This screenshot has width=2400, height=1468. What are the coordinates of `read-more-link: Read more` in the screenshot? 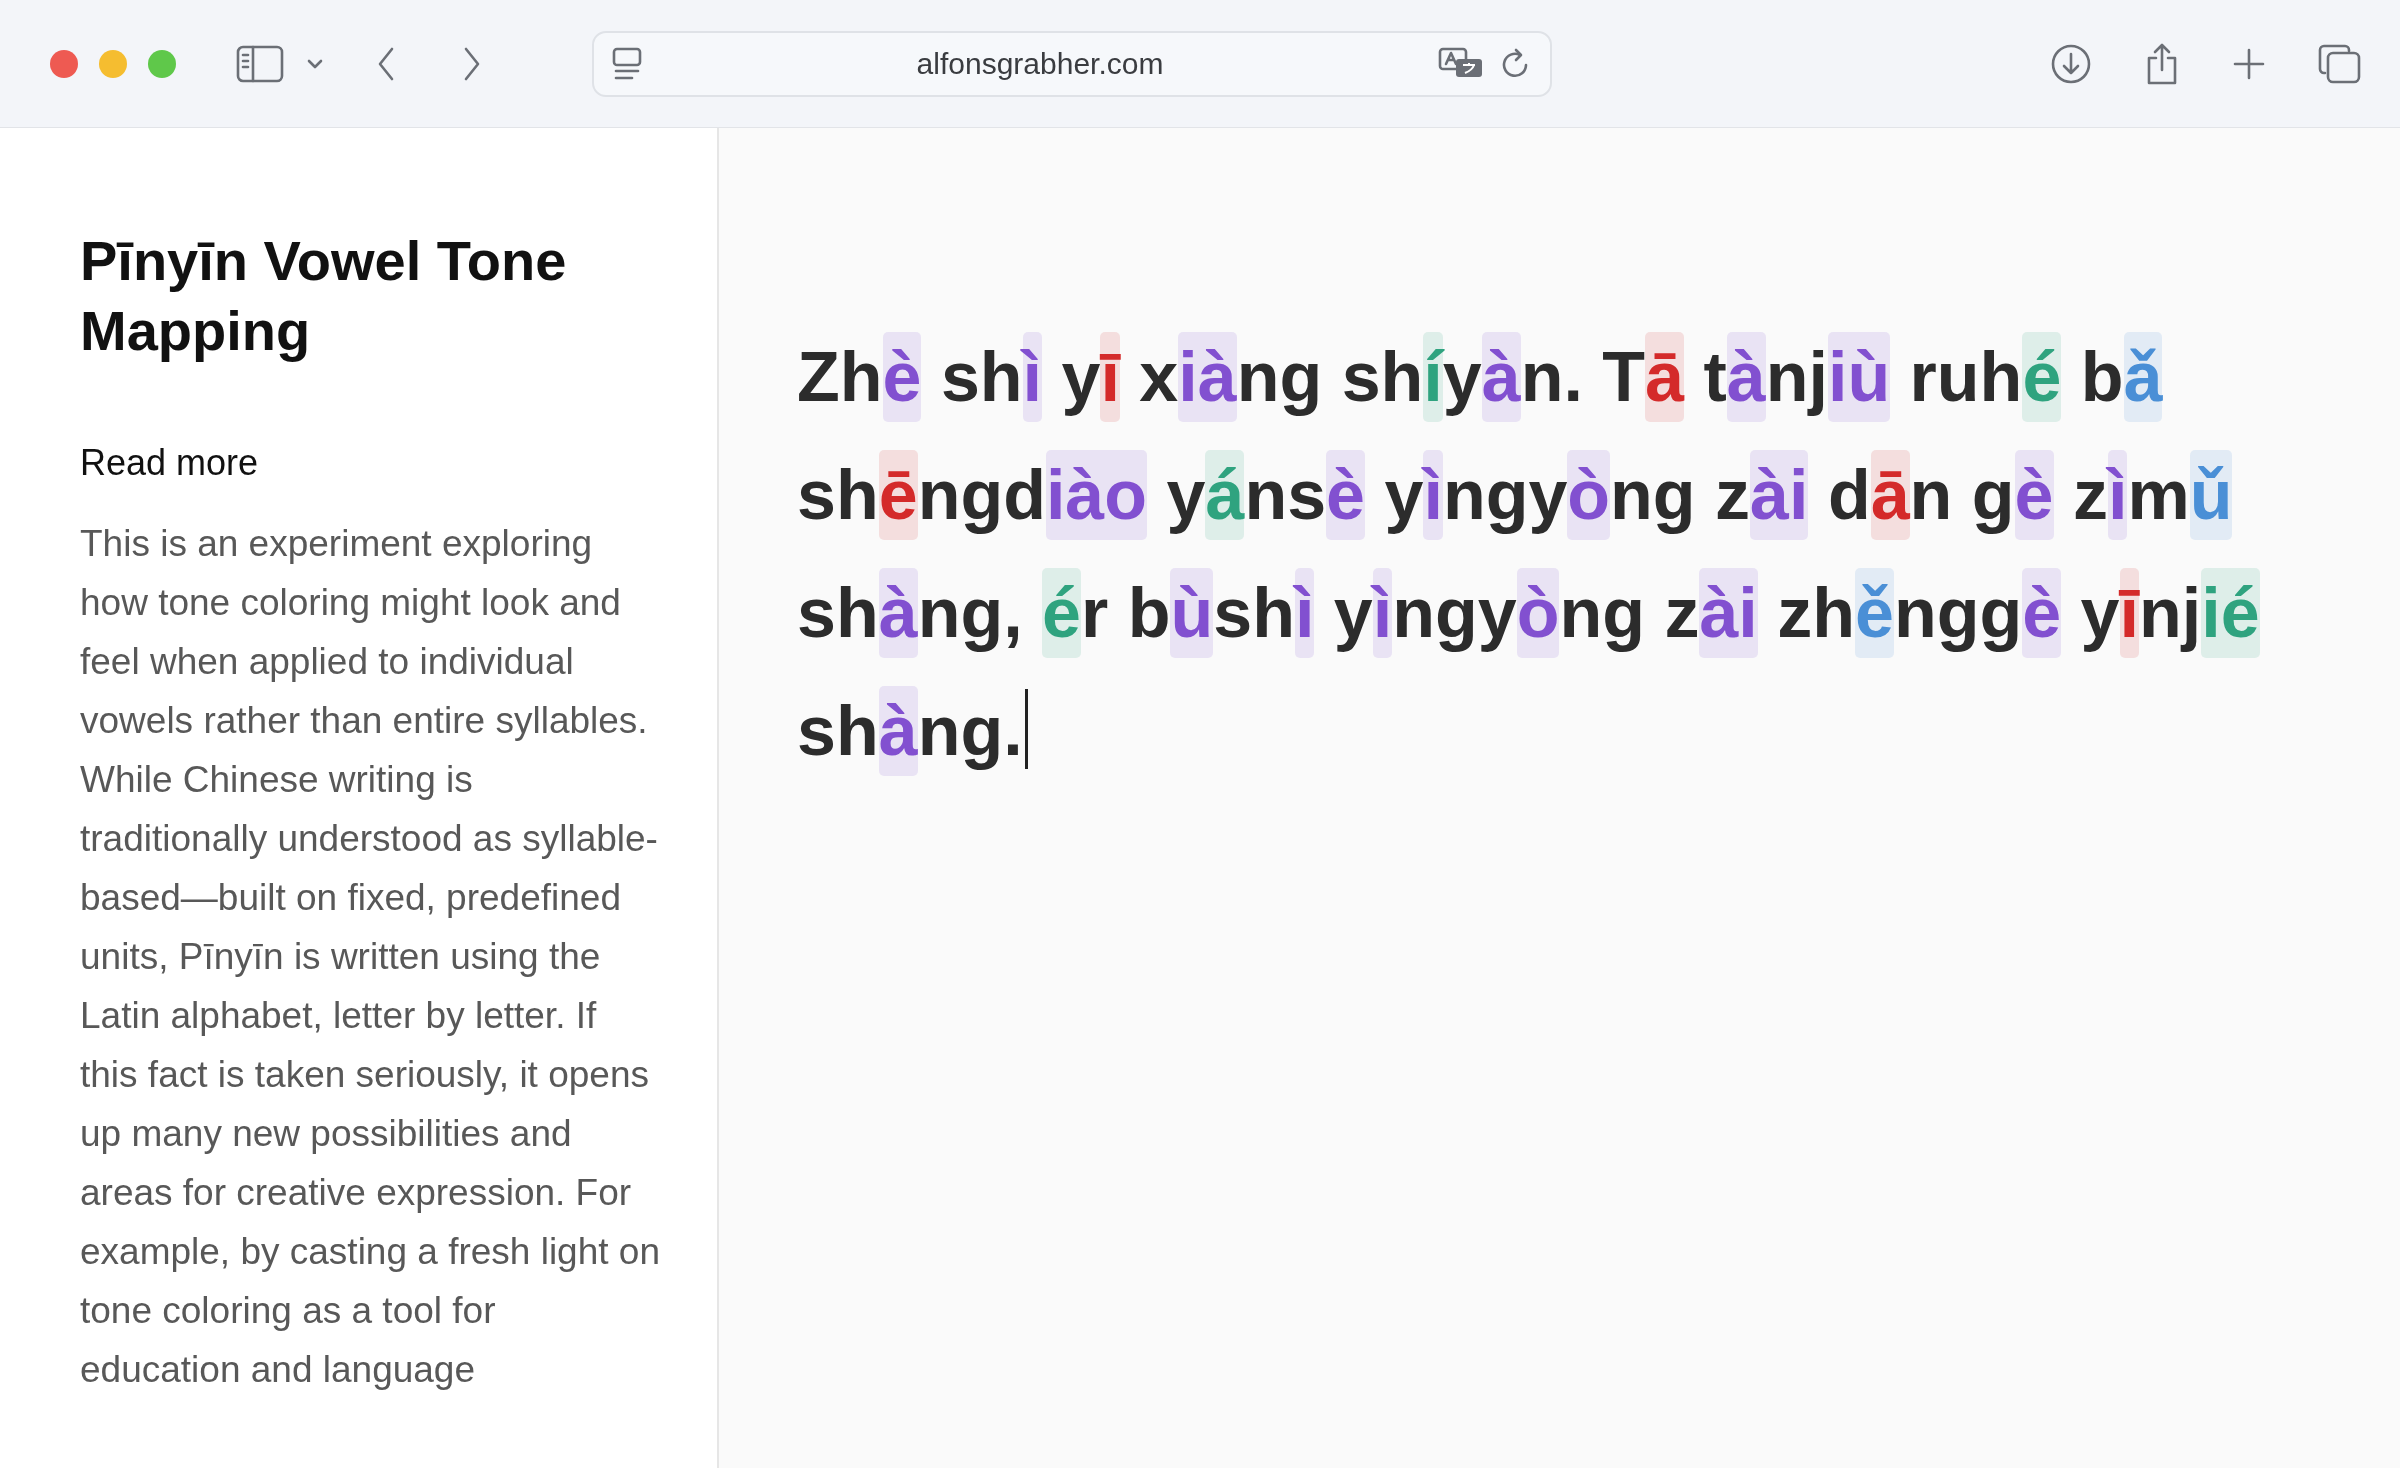 It's located at (169, 463).